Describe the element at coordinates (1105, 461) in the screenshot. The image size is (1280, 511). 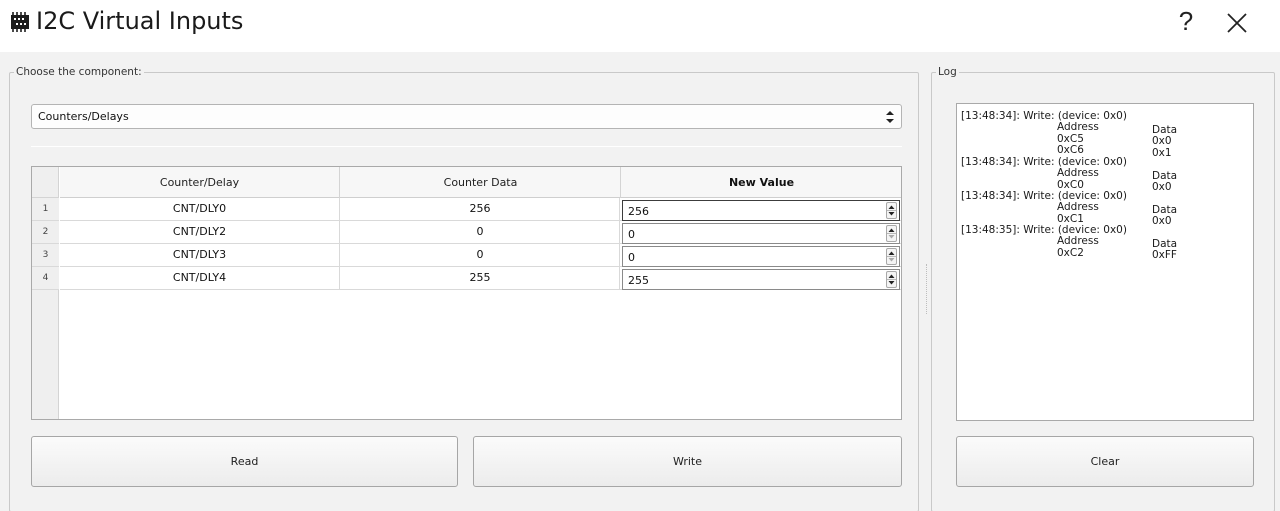
I see `clear-button: Clear` at that location.